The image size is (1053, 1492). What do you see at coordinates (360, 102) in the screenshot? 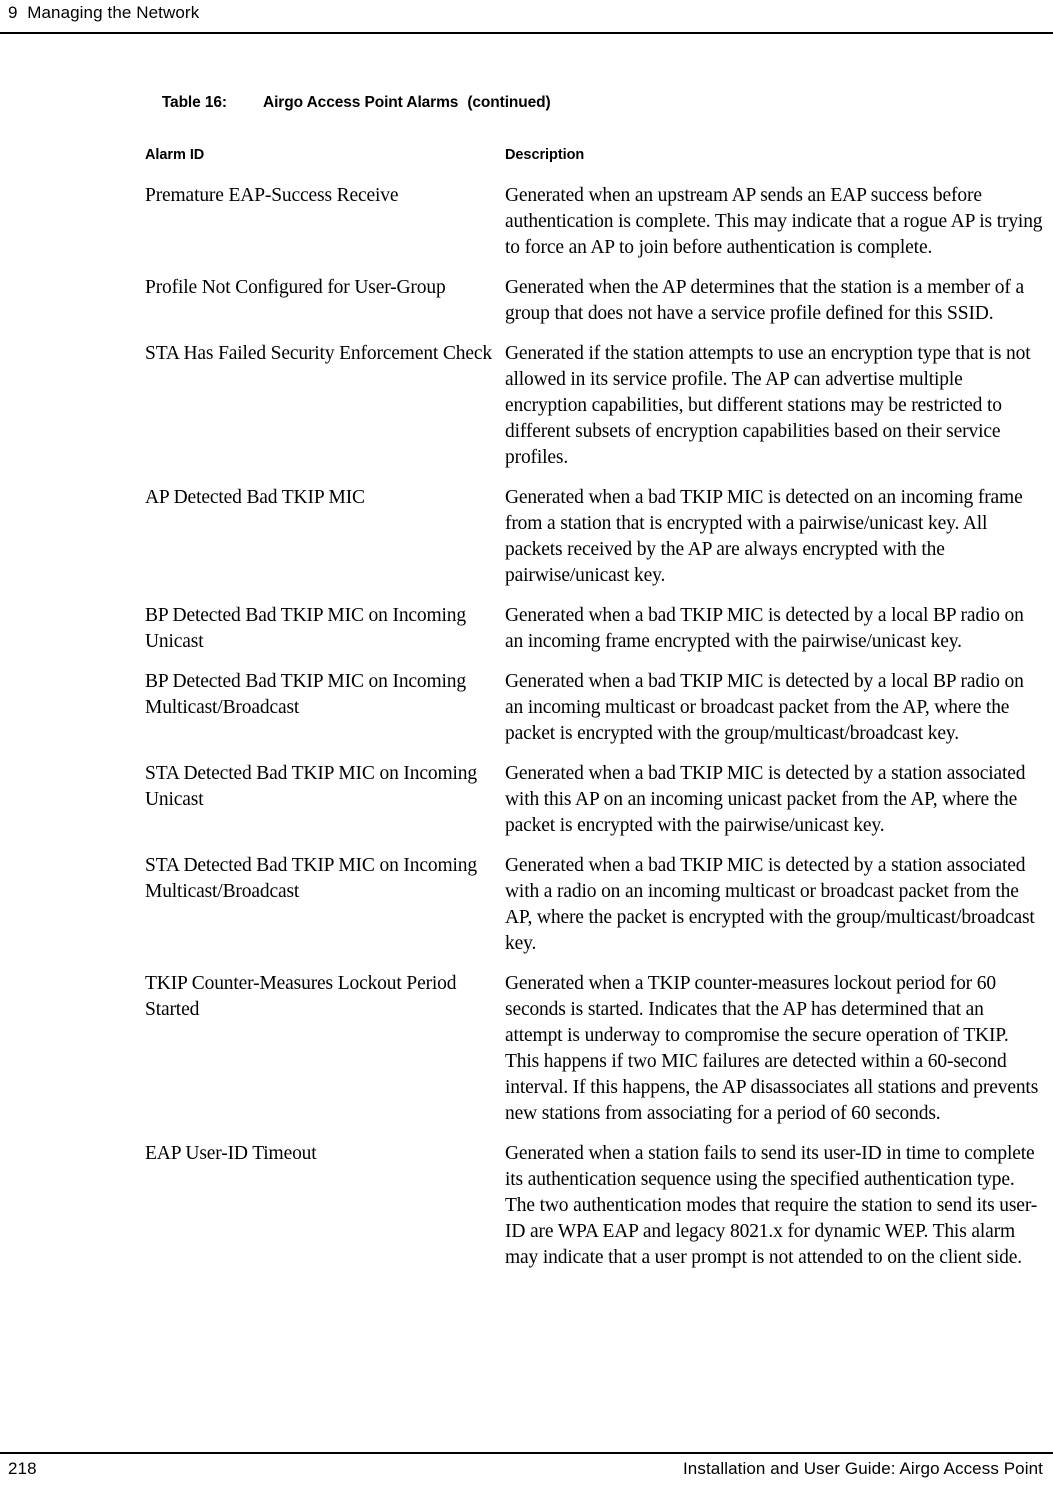
I see `table-caption-title: Airgo Access Point Alarms` at bounding box center [360, 102].